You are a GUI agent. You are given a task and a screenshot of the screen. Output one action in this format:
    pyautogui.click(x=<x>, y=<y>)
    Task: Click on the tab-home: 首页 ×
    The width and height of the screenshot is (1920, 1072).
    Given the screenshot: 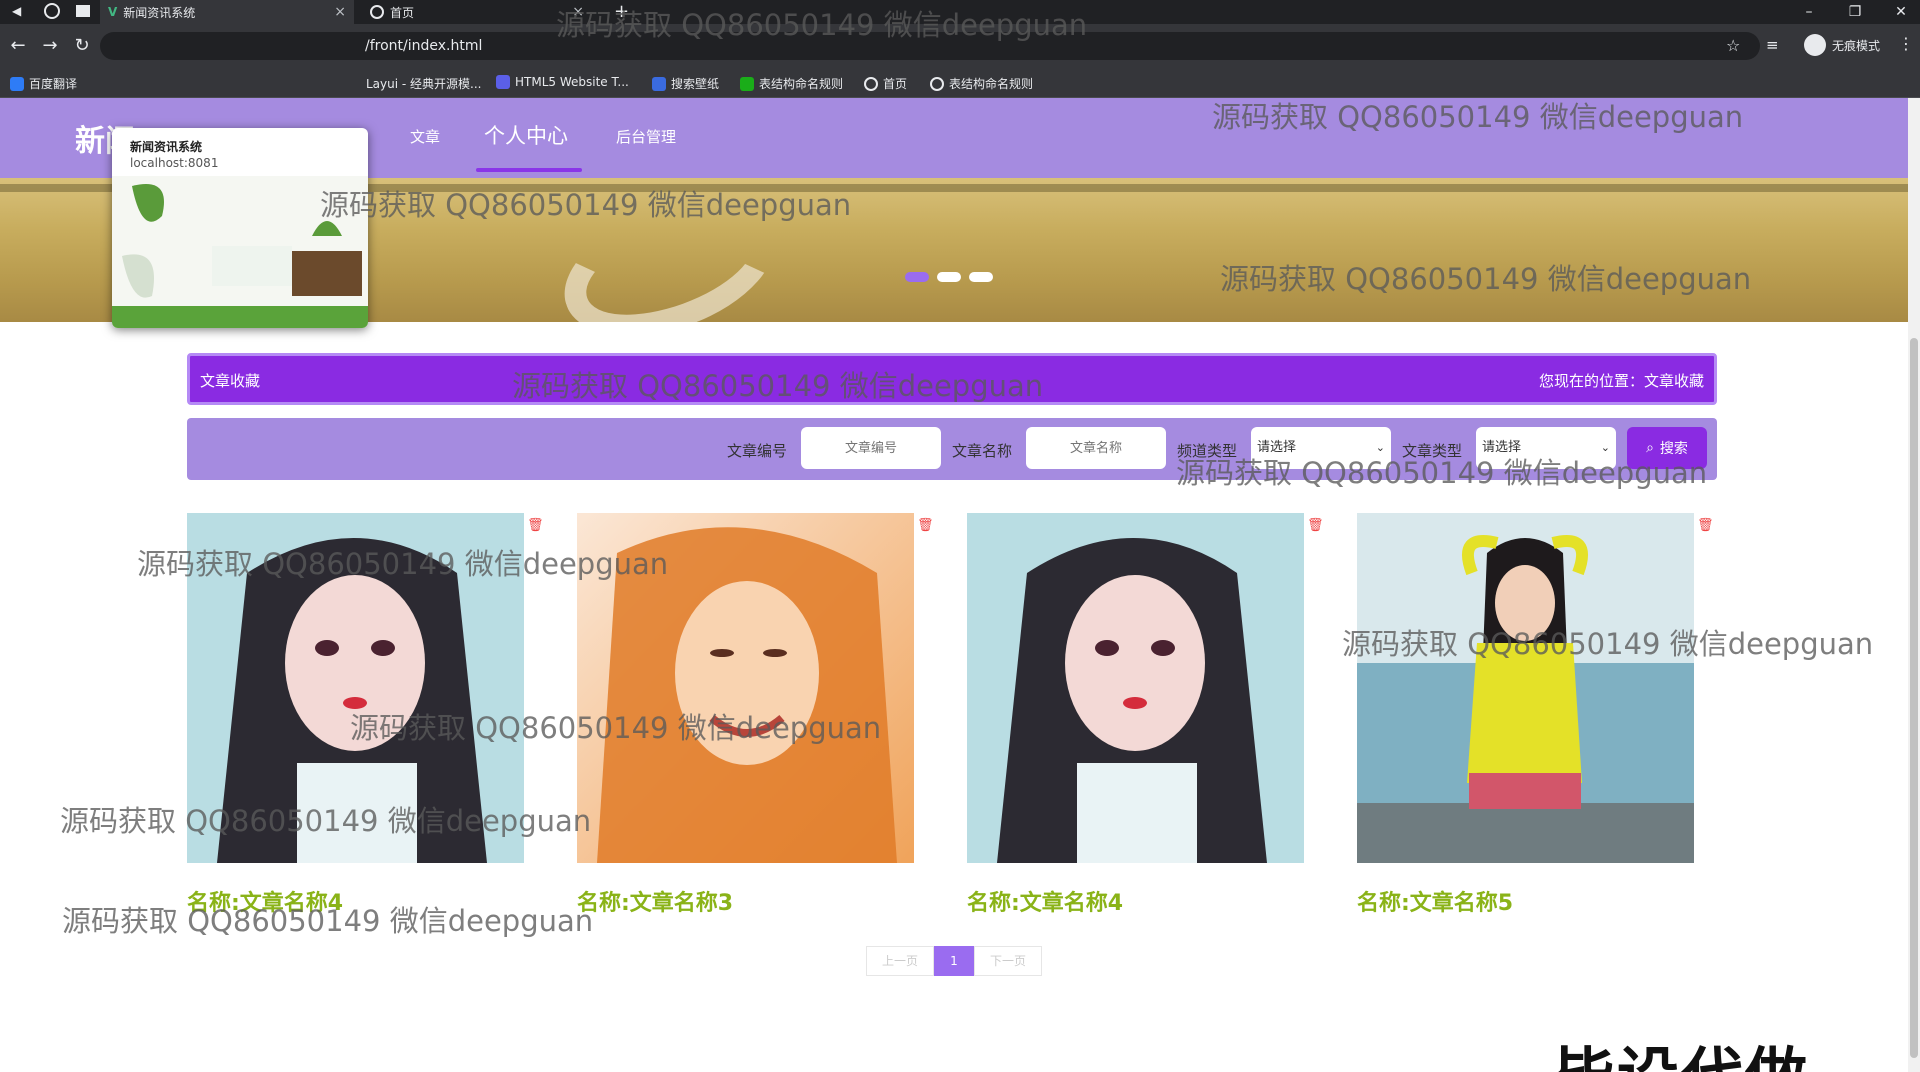 What is the action you would take?
    pyautogui.click(x=477, y=12)
    